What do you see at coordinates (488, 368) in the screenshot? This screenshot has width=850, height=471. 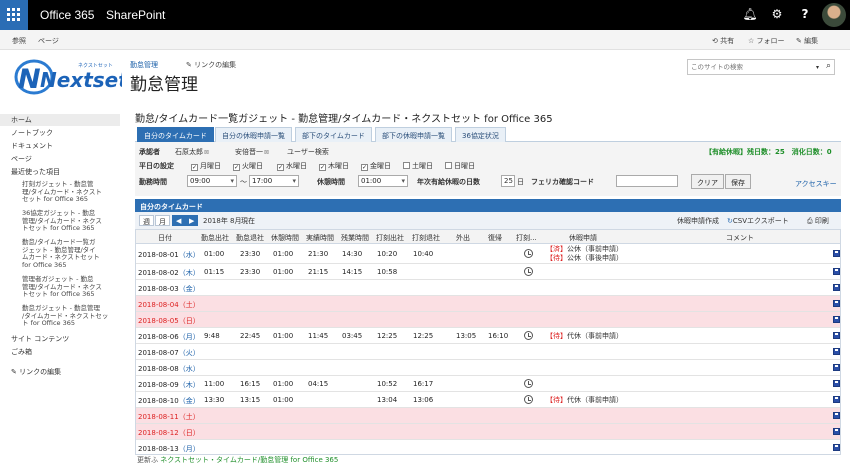 I see `table-row: 2018-08-08（水）` at bounding box center [488, 368].